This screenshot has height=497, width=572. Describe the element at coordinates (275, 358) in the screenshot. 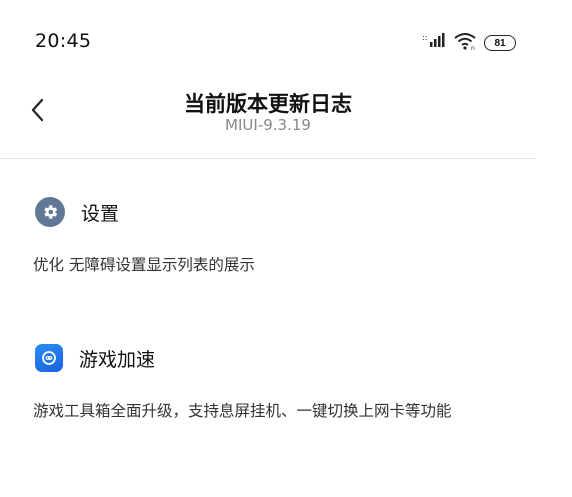

I see `section-header: 游戏加速` at that location.